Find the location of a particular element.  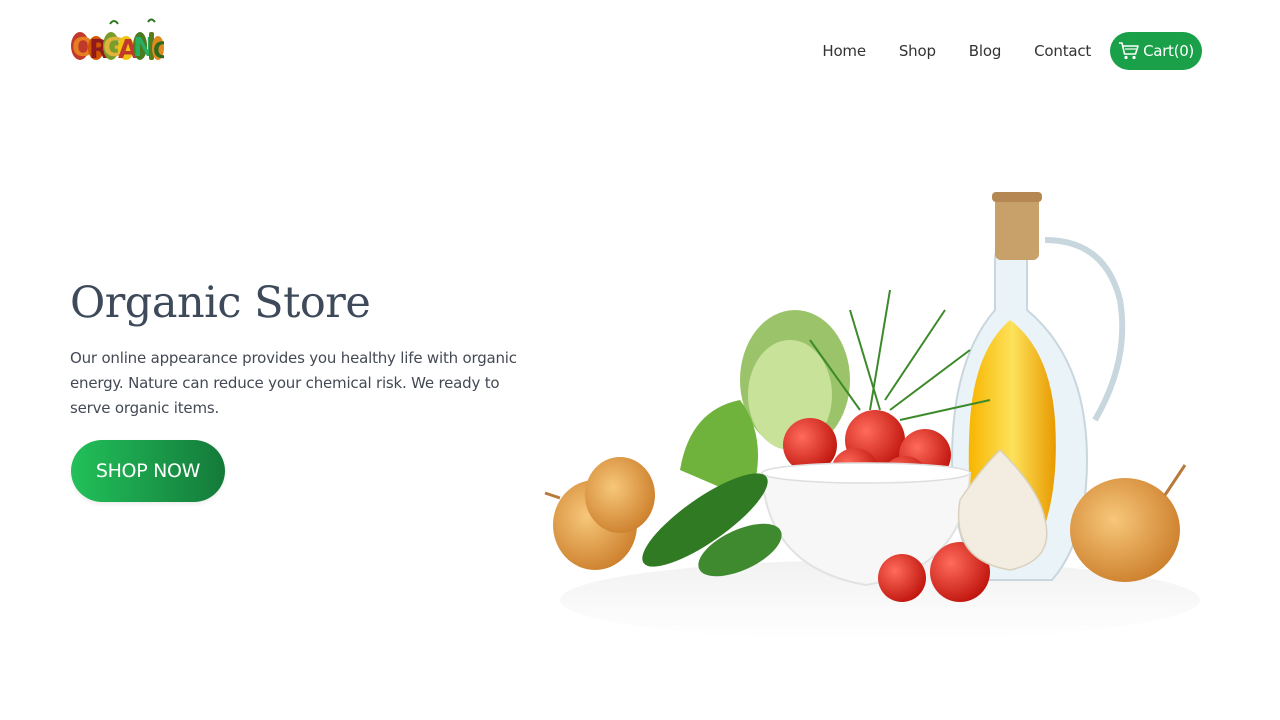

cart-icon is located at coordinates (1129, 51).